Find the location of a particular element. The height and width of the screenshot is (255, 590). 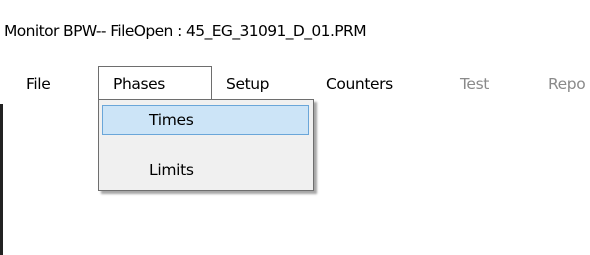

menu-test: Test is located at coordinates (474, 84).